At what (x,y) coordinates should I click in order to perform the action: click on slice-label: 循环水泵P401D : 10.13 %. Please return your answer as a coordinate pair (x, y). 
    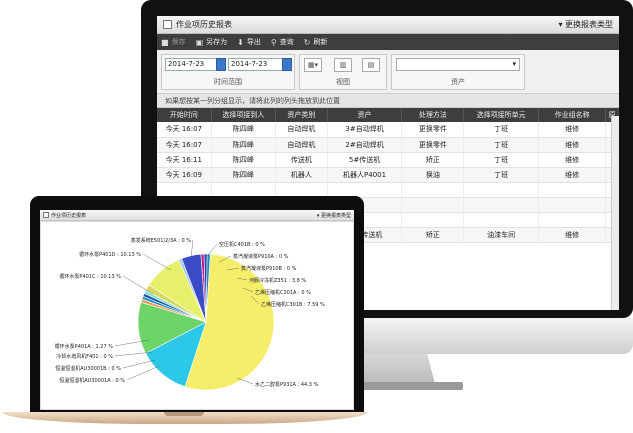
    Looking at the image, I should click on (110, 254).